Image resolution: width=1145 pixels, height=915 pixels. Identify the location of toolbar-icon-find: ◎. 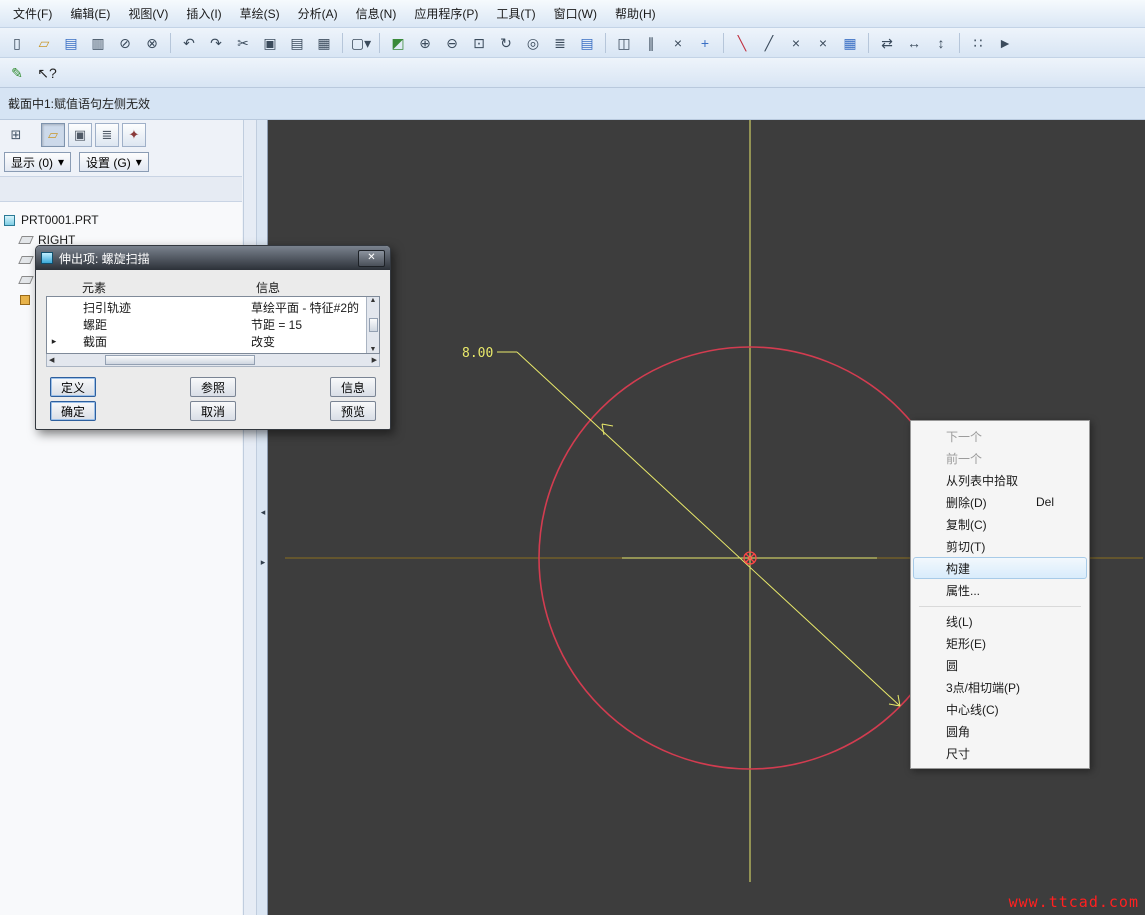
(533, 43).